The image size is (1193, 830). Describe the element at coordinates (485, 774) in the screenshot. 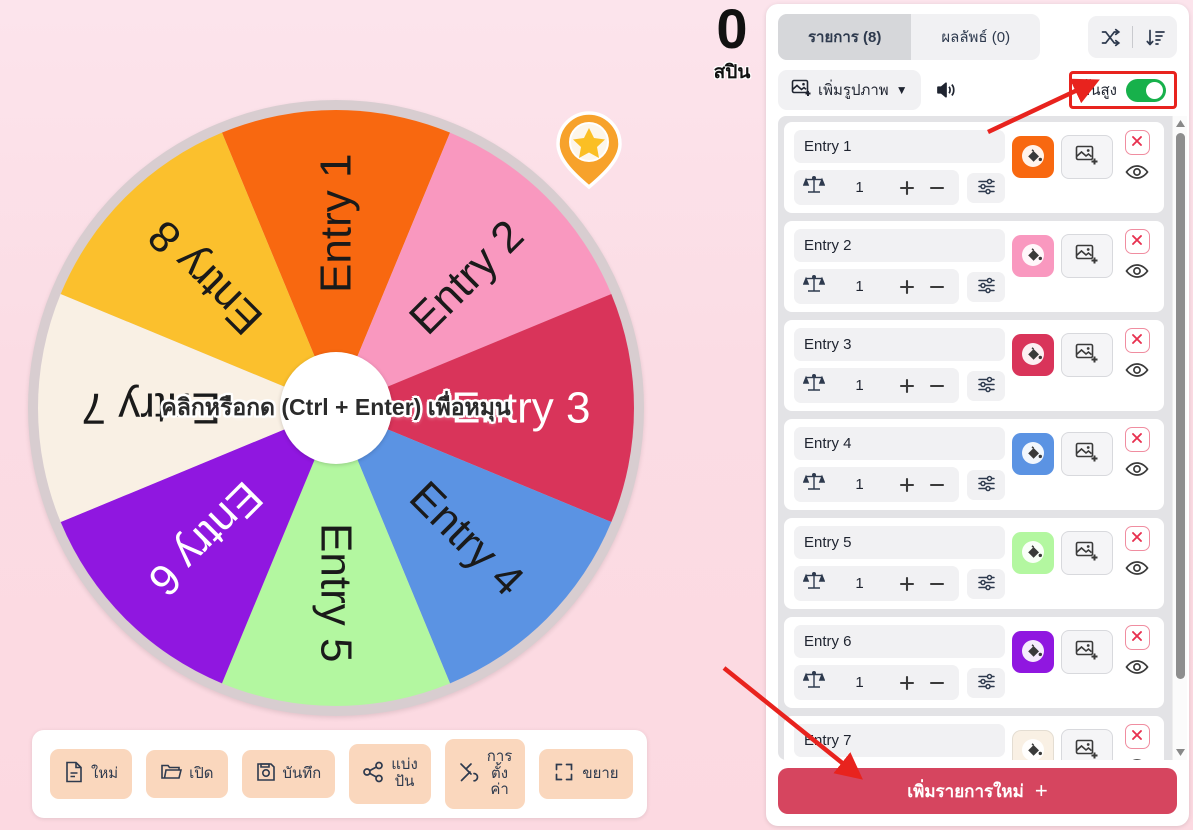

I see `toolbar-button-settings: การตั้งค่า` at that location.